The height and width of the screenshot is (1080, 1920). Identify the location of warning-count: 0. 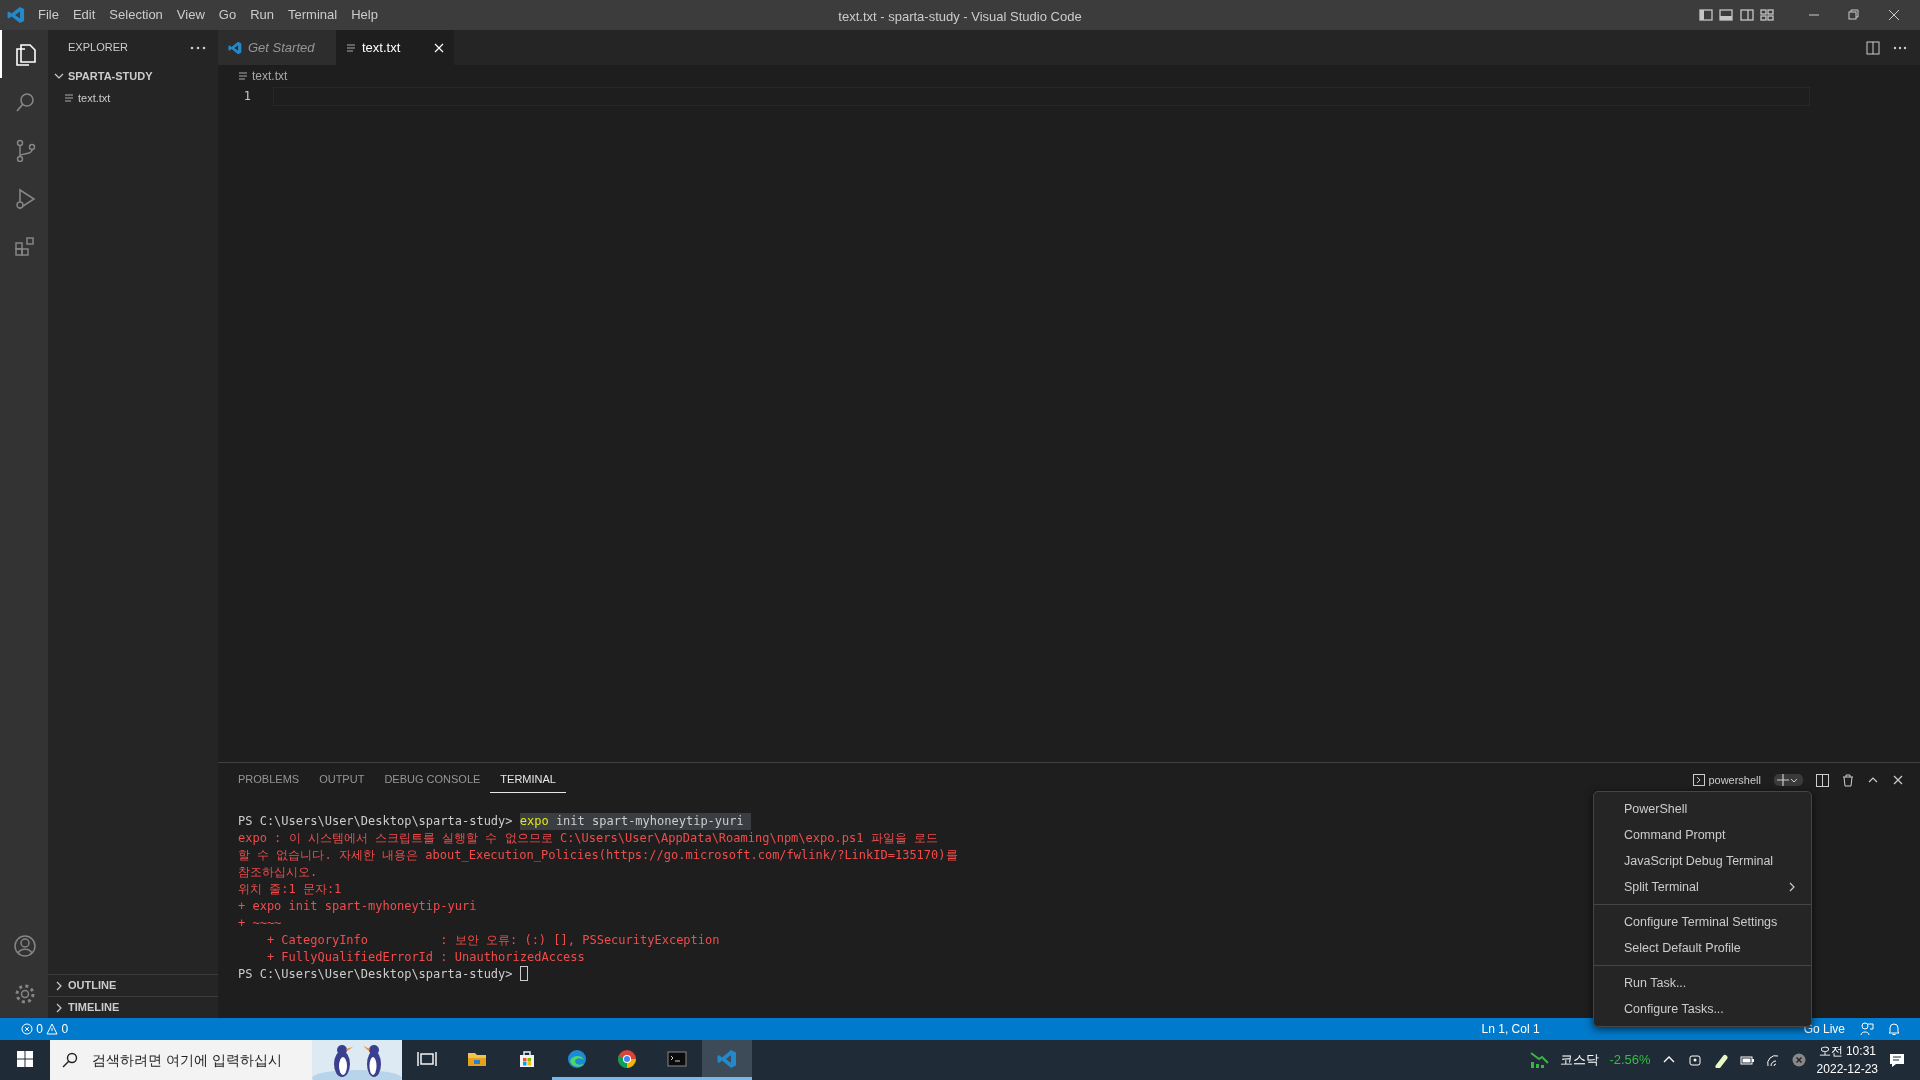
(65, 1029).